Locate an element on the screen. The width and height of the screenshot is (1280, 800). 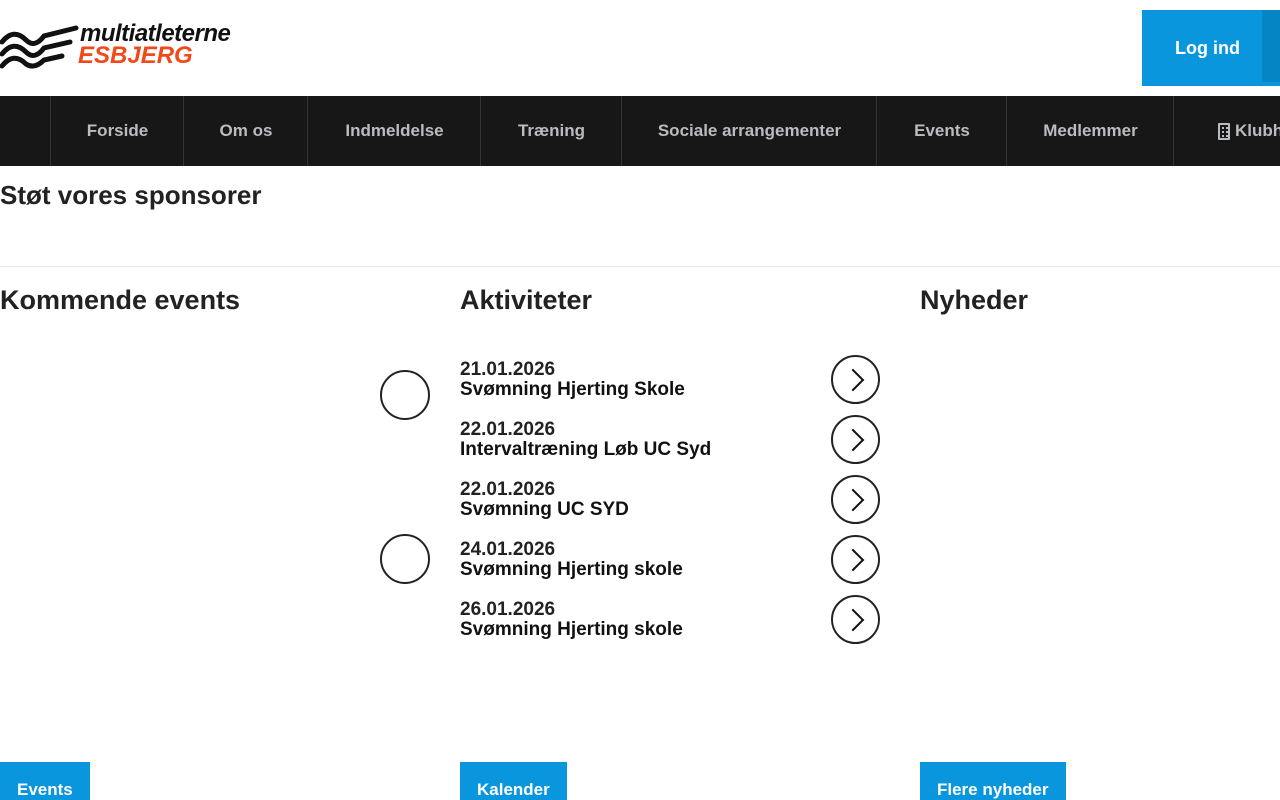
nav-item-sociale-arrangementer: Sociale arrangementer is located at coordinates (749, 131).